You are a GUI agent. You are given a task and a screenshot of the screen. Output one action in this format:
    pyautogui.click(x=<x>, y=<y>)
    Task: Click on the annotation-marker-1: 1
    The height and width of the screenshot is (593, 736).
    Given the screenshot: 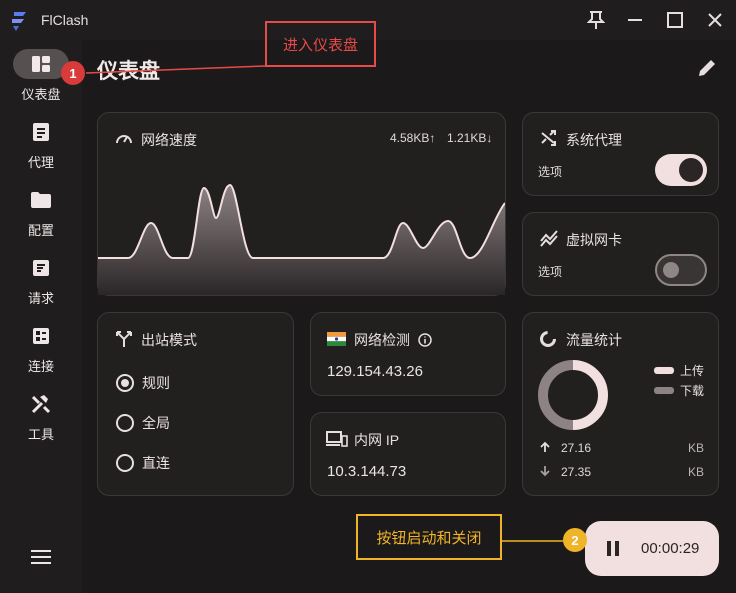 What is the action you would take?
    pyautogui.click(x=73, y=73)
    